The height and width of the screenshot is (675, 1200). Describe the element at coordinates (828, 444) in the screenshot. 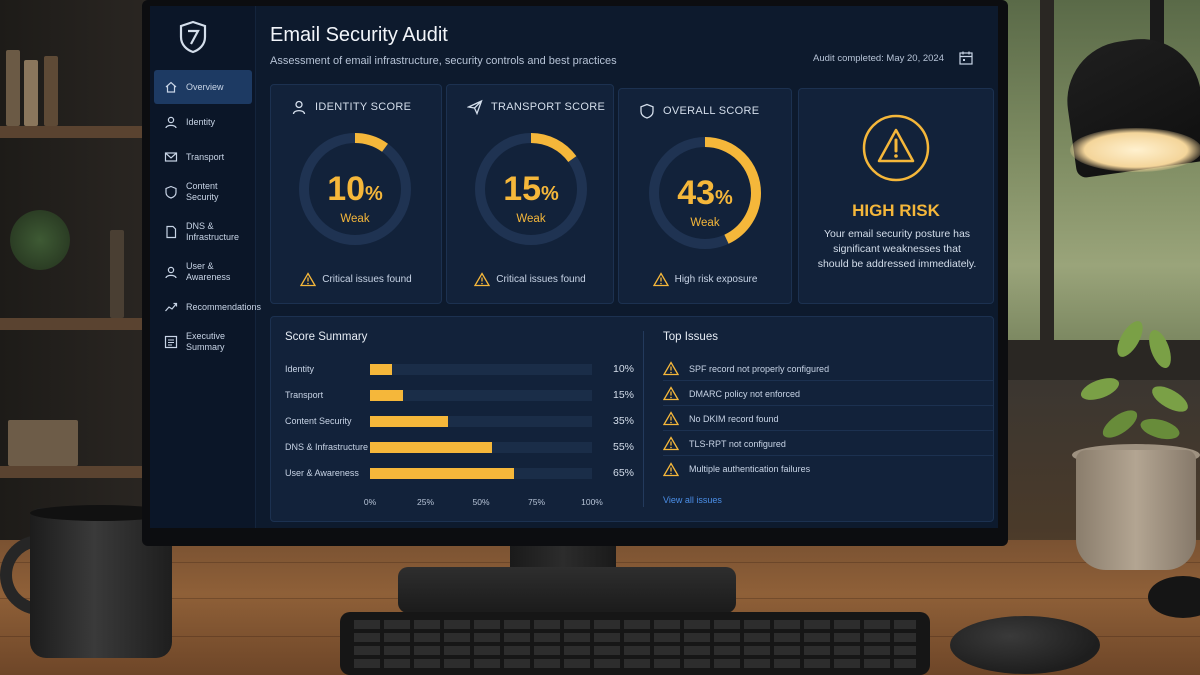

I see `issue-item: TLS-RPT not configured` at that location.